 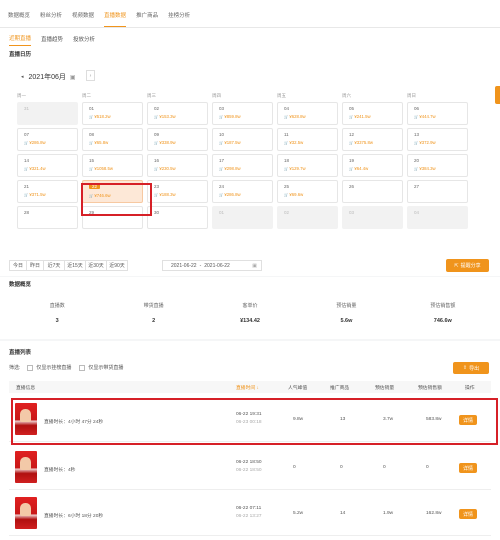 I want to click on calendar-day: 01 🛒 ¥518.2w, so click(x=112, y=113).